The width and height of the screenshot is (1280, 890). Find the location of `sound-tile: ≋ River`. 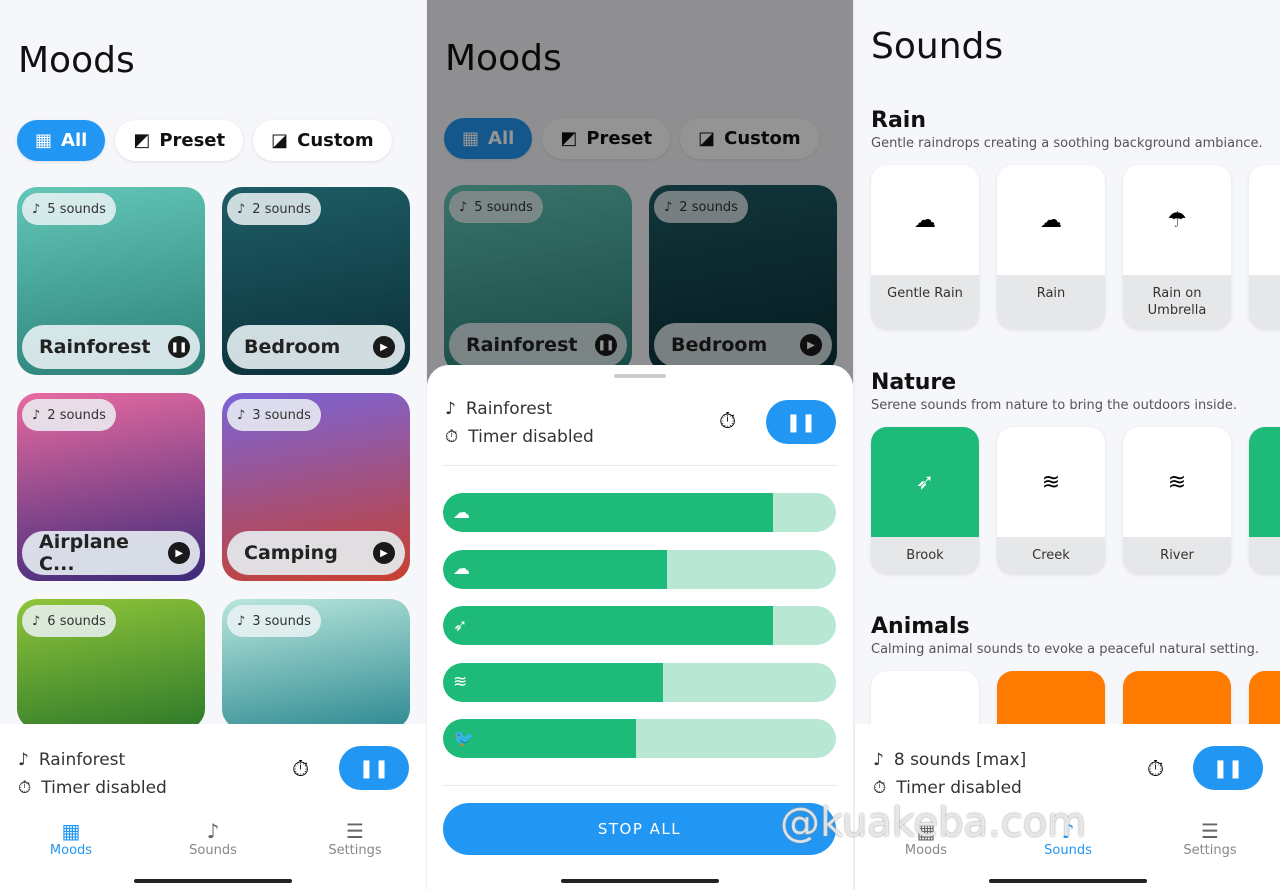

sound-tile: ≋ River is located at coordinates (1177, 500).